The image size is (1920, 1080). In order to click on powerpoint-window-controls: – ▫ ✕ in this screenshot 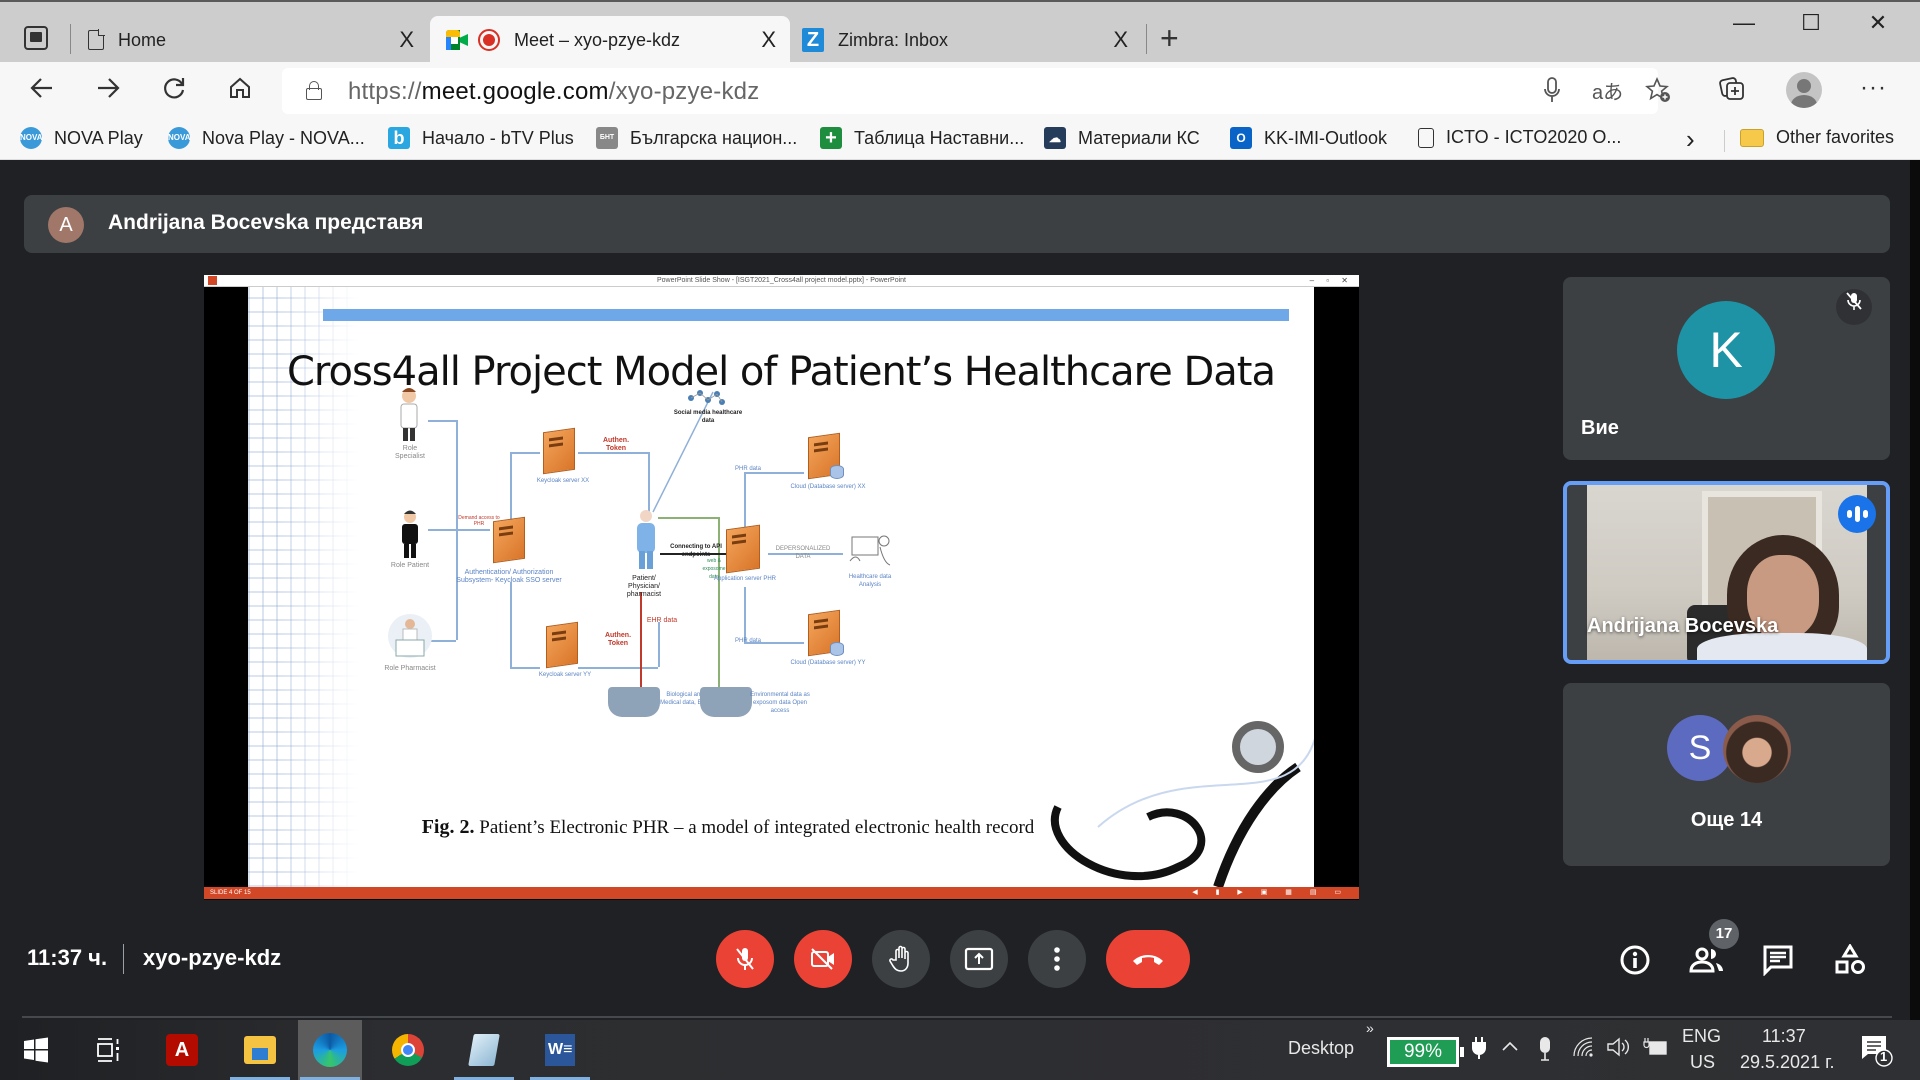, I will do `click(1331, 280)`.